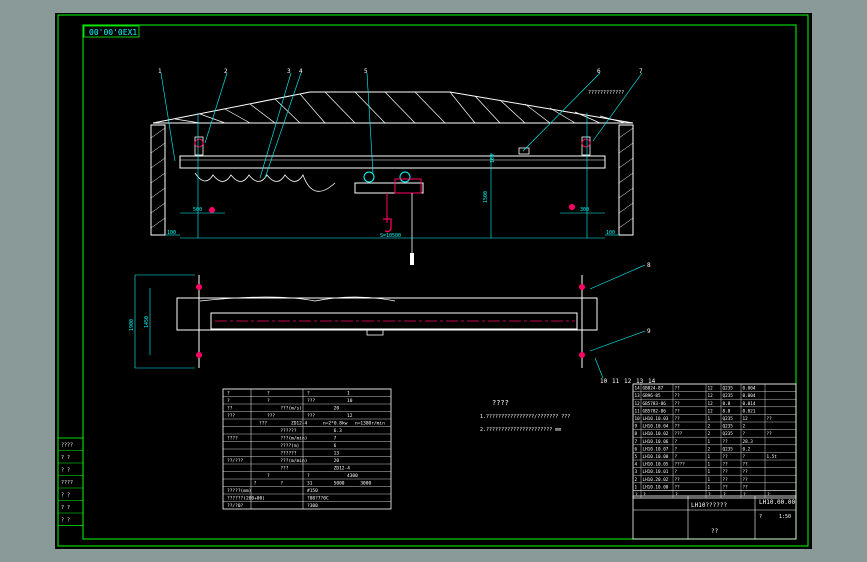 This screenshot has height=562, width=867. I want to click on notes-line-1: 1.????????????????/??????? ???, so click(525, 417).